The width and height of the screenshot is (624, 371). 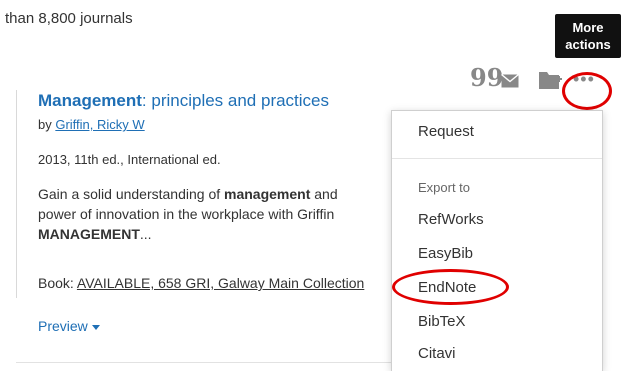 I want to click on preview-label: Preview, so click(x=63, y=326).